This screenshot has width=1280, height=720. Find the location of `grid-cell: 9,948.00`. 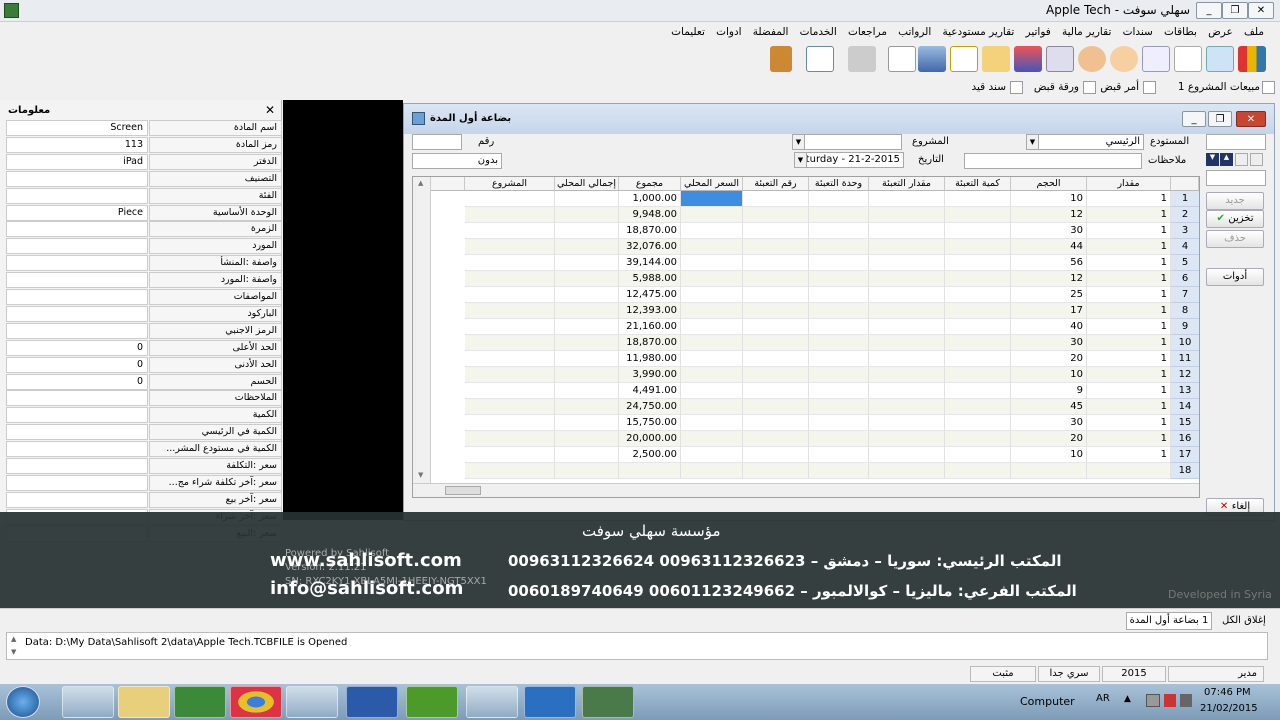

grid-cell: 9,948.00 is located at coordinates (650, 215).